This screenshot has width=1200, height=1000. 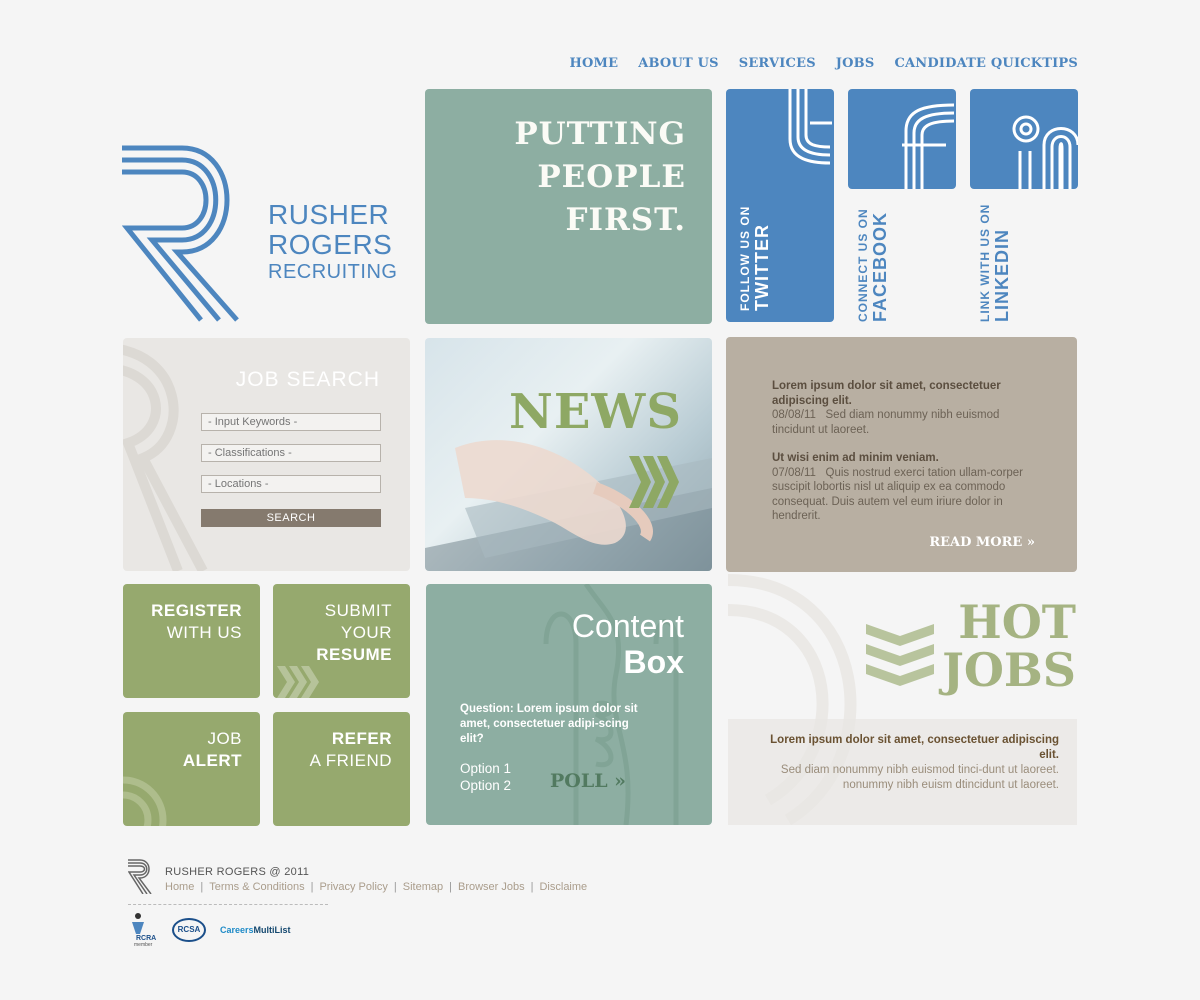 I want to click on rcsa-badge: RCSA, so click(x=189, y=930).